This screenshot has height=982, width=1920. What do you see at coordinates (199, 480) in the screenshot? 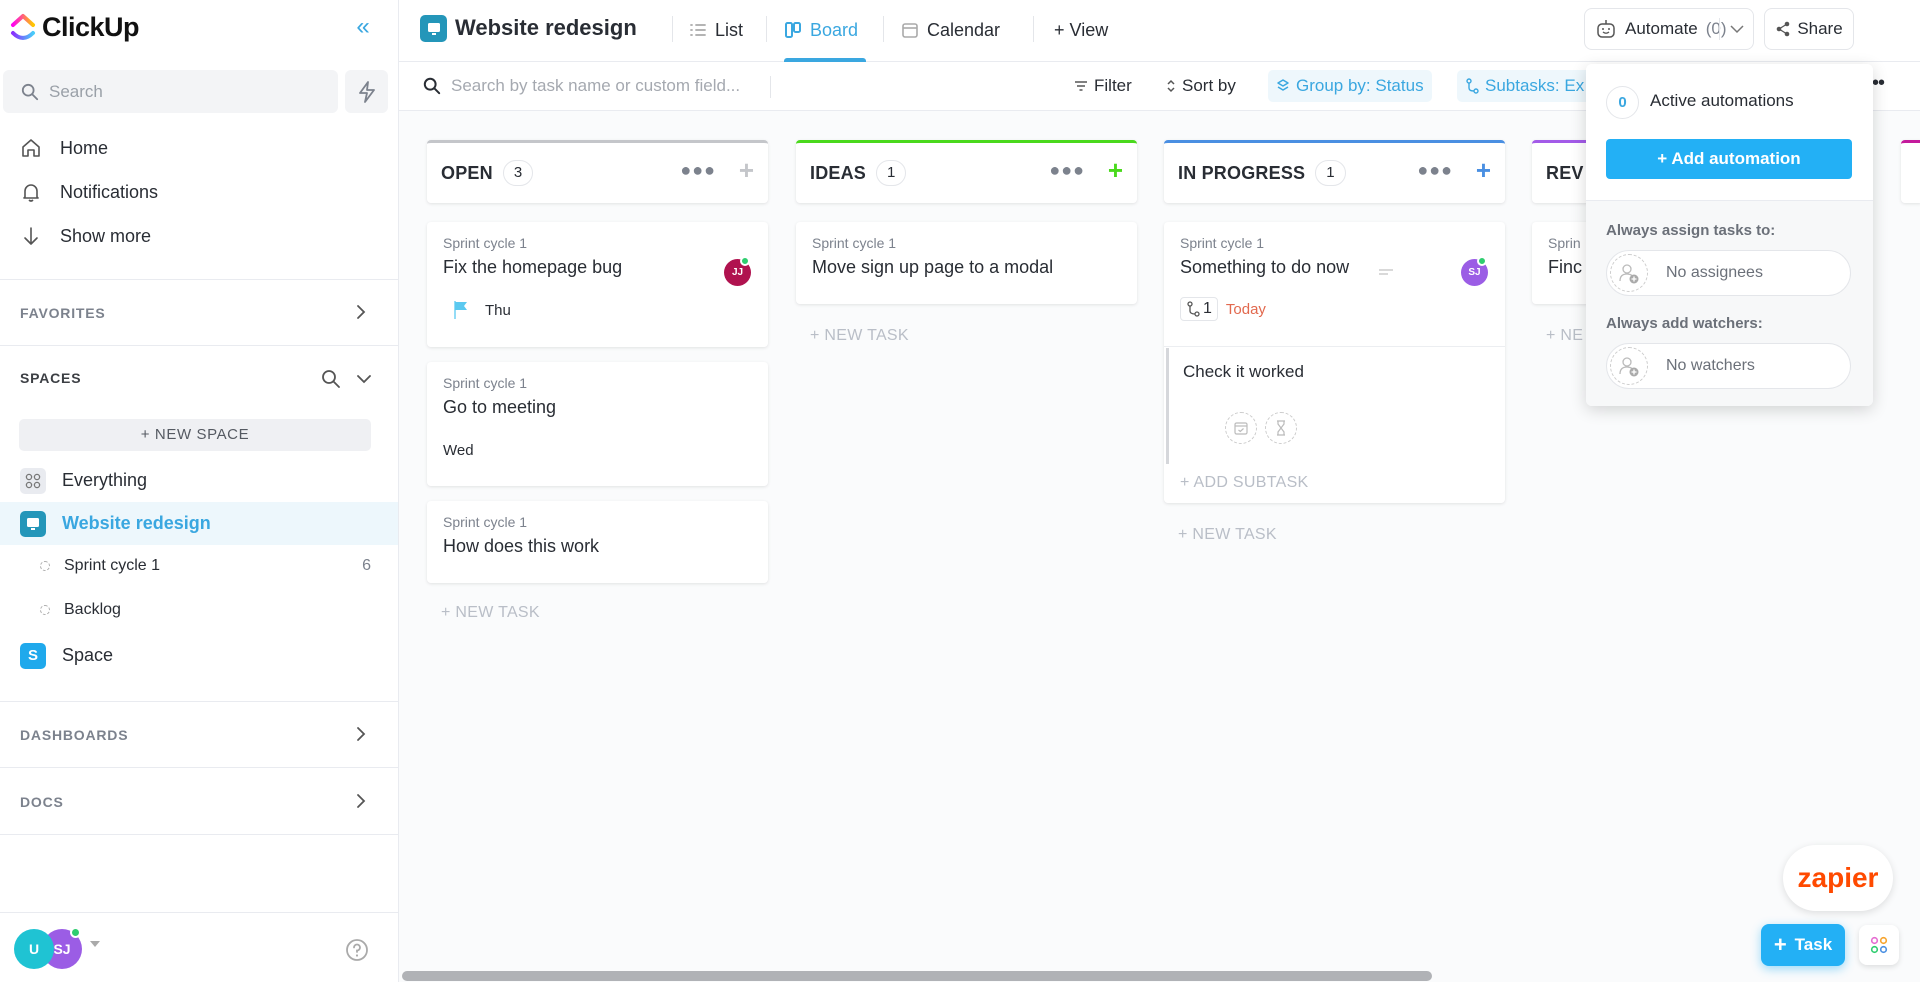
I see `space-item-everything: Everything` at bounding box center [199, 480].